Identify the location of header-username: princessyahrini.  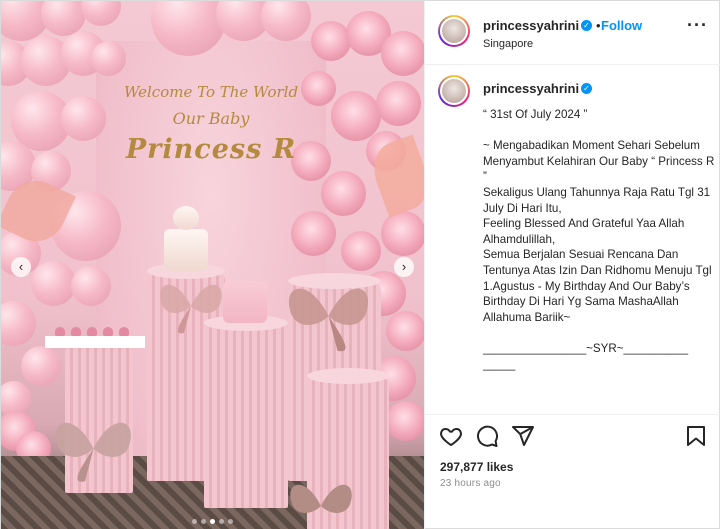
(531, 25).